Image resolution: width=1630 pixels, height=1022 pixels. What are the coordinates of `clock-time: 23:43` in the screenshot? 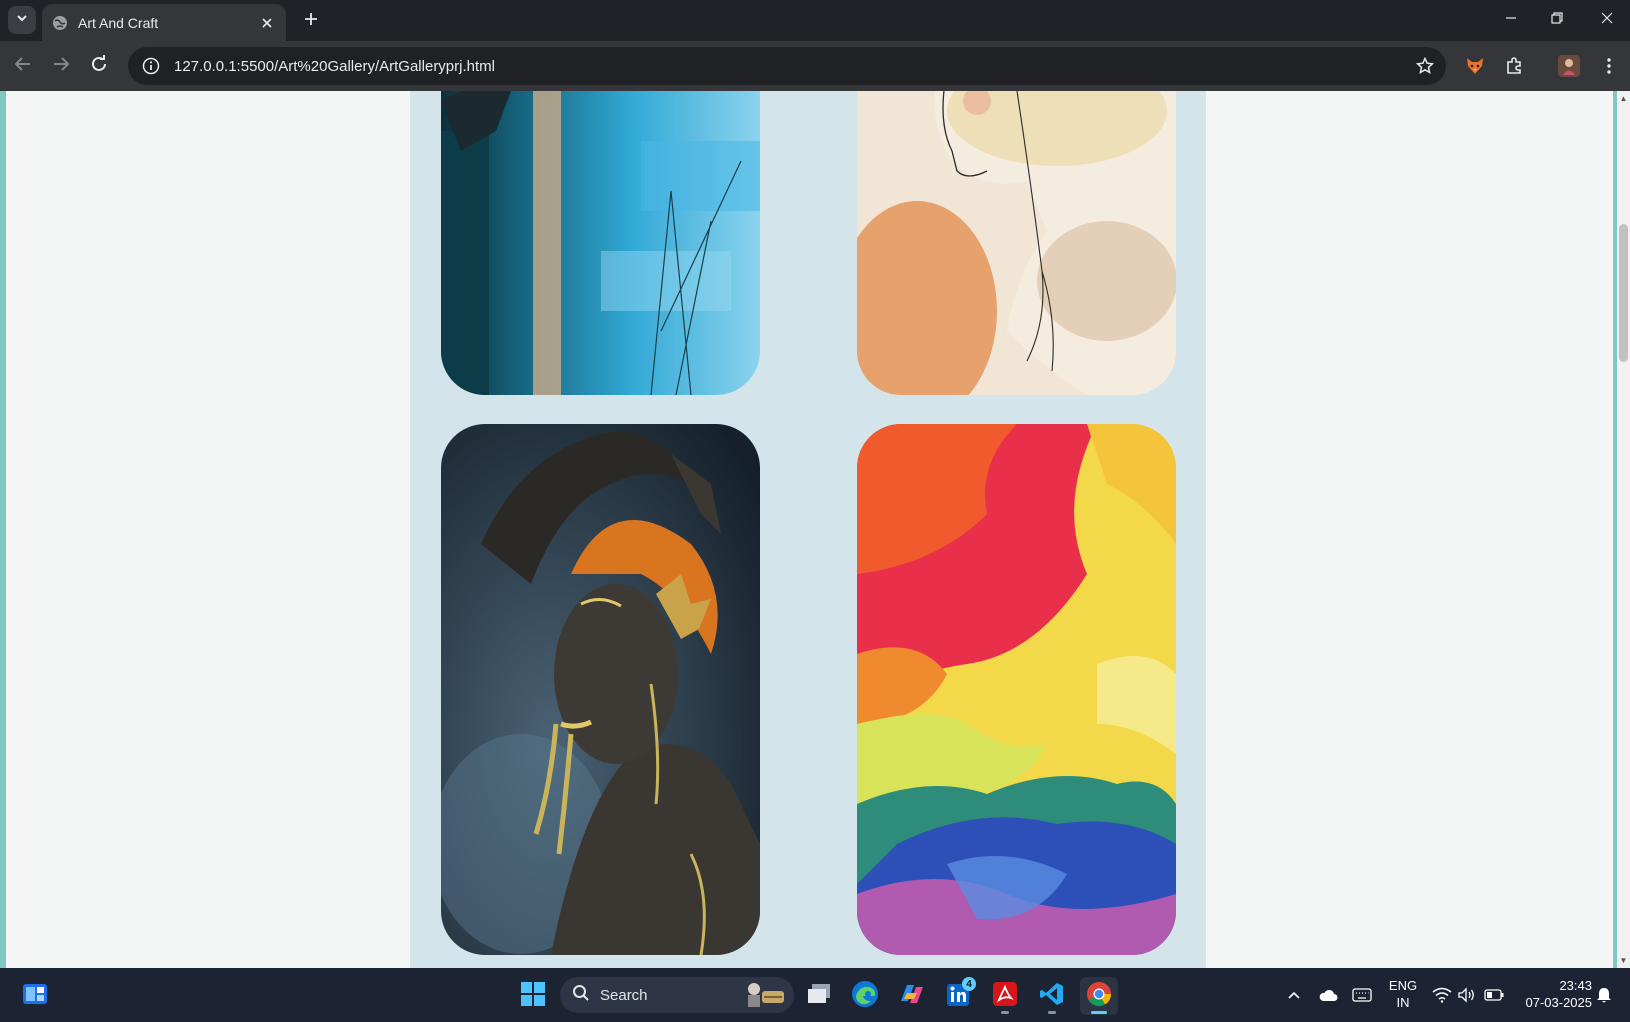 It's located at (1575, 985).